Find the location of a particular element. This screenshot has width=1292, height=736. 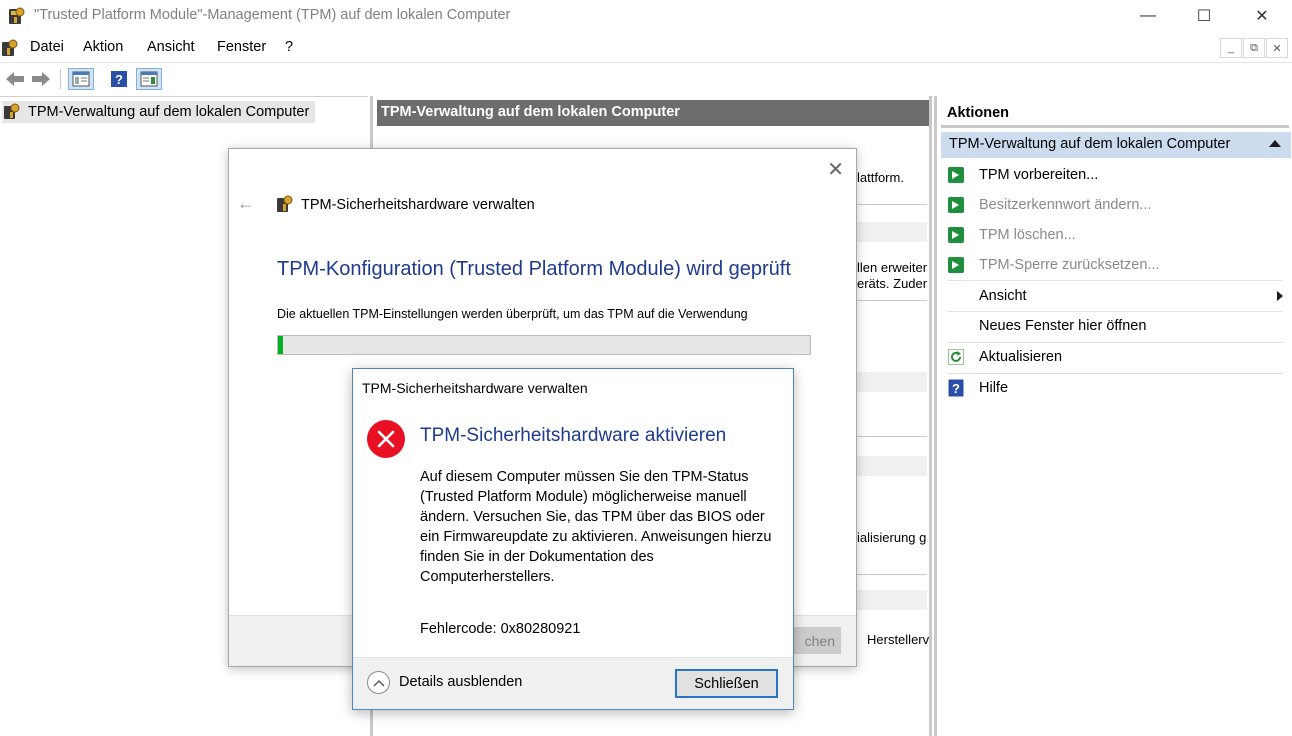

menu-aktion: Aktion is located at coordinates (103, 47).